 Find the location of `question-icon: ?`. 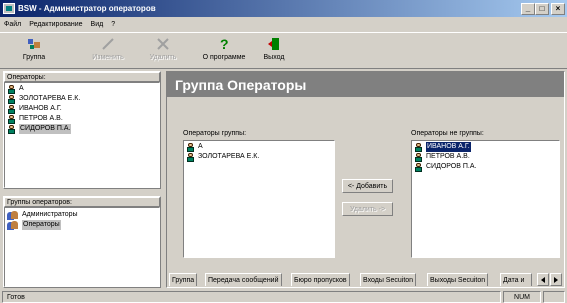

question-icon: ? is located at coordinates (224, 44).